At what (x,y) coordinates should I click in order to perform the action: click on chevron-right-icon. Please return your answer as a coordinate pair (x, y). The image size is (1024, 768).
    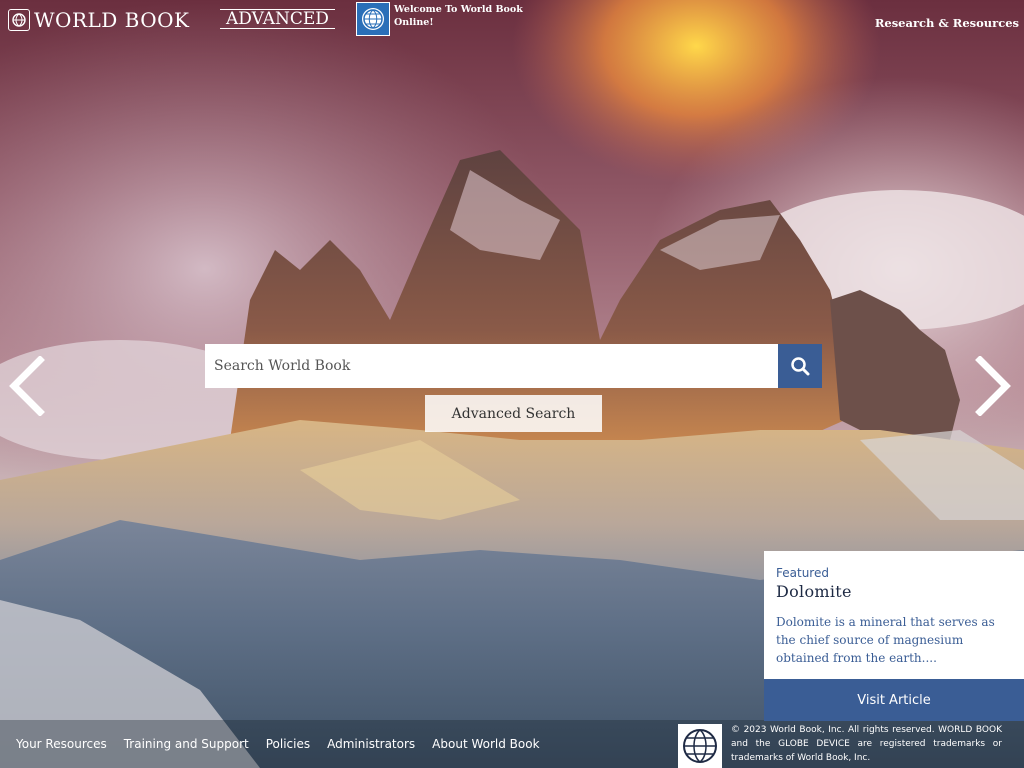
    Looking at the image, I should click on (993, 386).